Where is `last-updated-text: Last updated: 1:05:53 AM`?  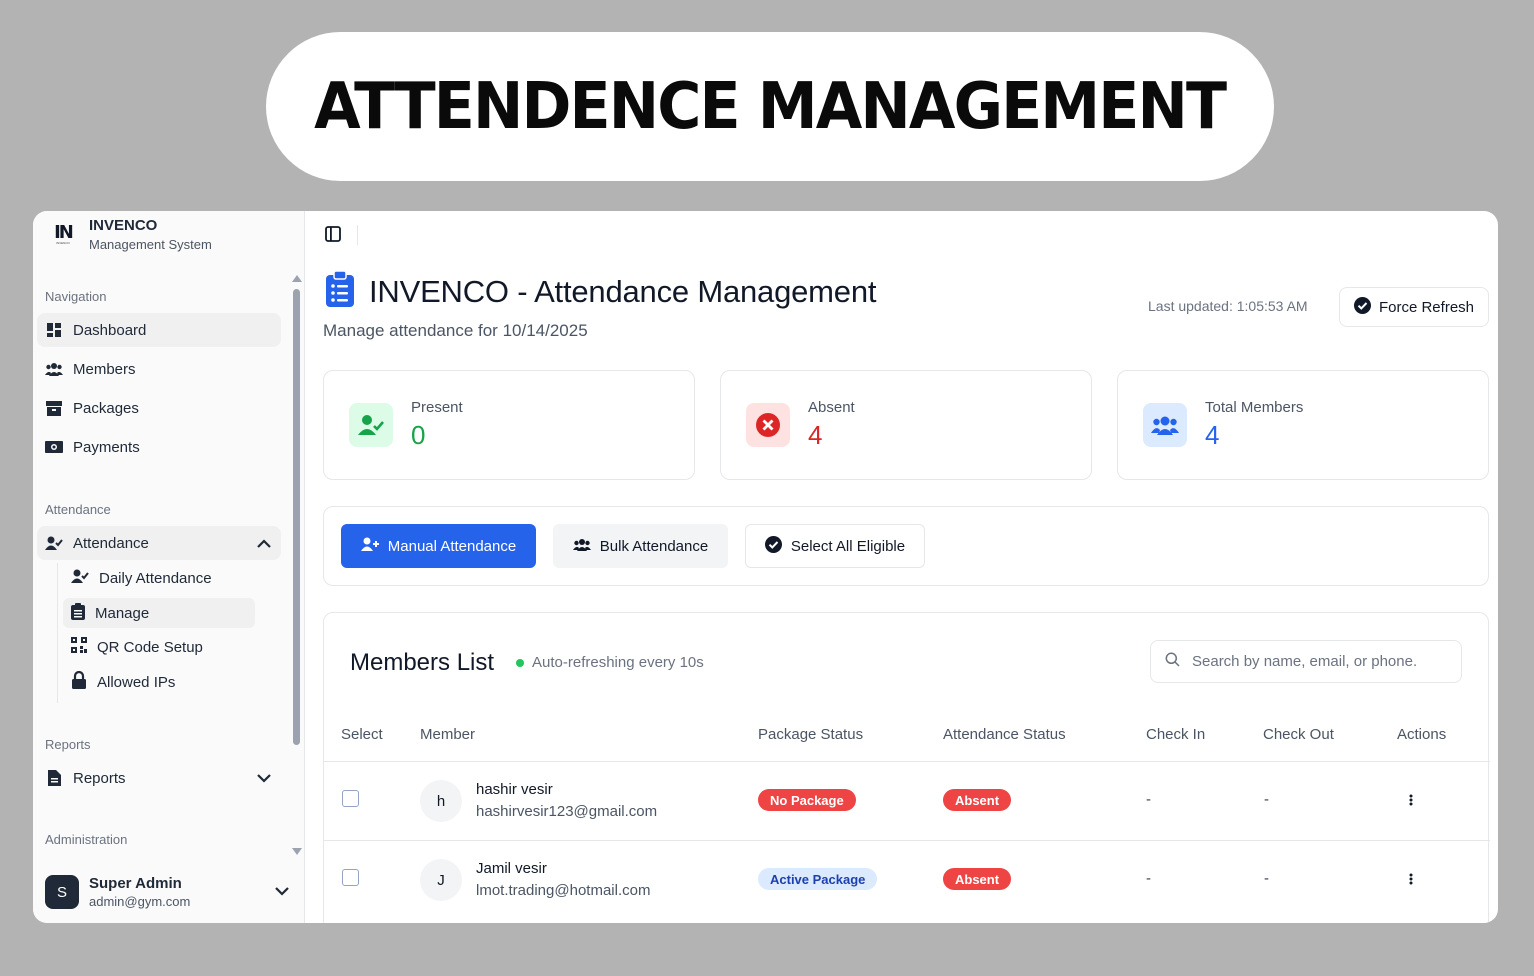 last-updated-text: Last updated: 1:05:53 AM is located at coordinates (1228, 306).